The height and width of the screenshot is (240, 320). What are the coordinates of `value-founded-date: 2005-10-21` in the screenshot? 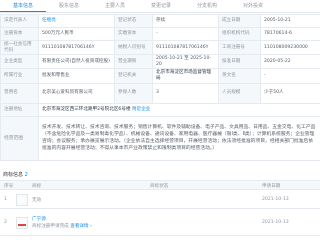 It's located at (290, 21).